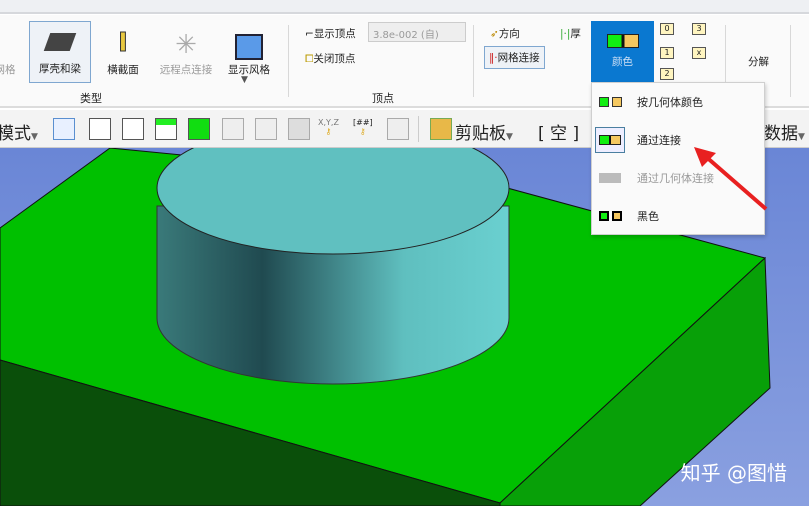 The width and height of the screenshot is (809, 509). I want to click on small-button-1: 1, so click(667, 53).